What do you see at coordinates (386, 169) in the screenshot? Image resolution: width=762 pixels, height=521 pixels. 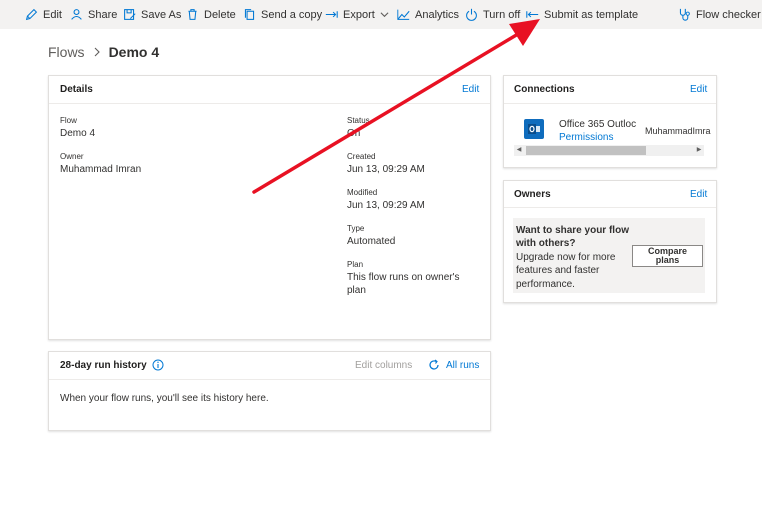 I see `created-value: Jun 13, 09:29 AM` at bounding box center [386, 169].